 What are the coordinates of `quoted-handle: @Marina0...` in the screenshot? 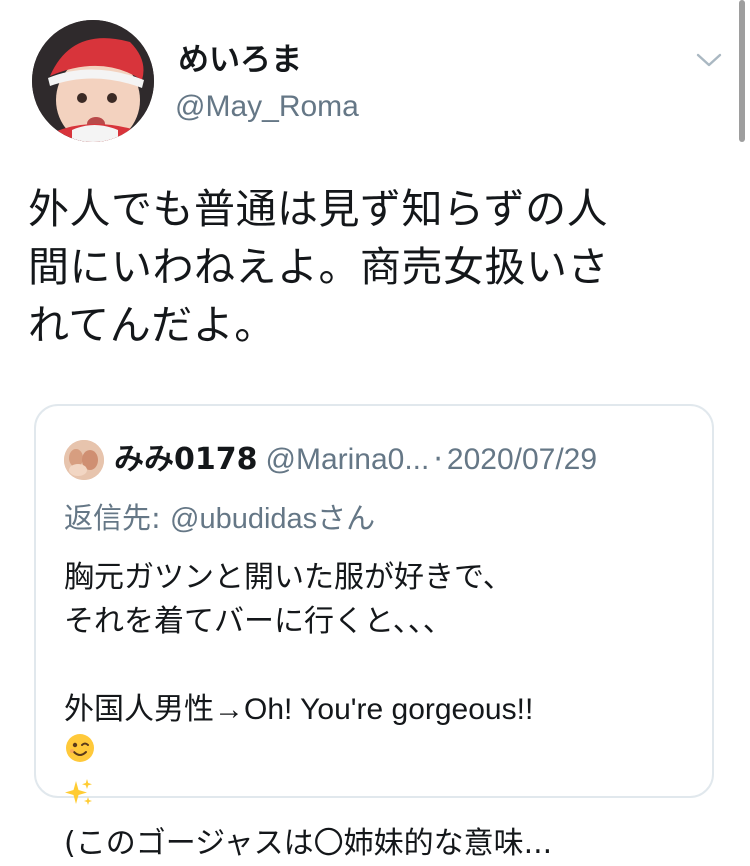 It's located at (347, 459).